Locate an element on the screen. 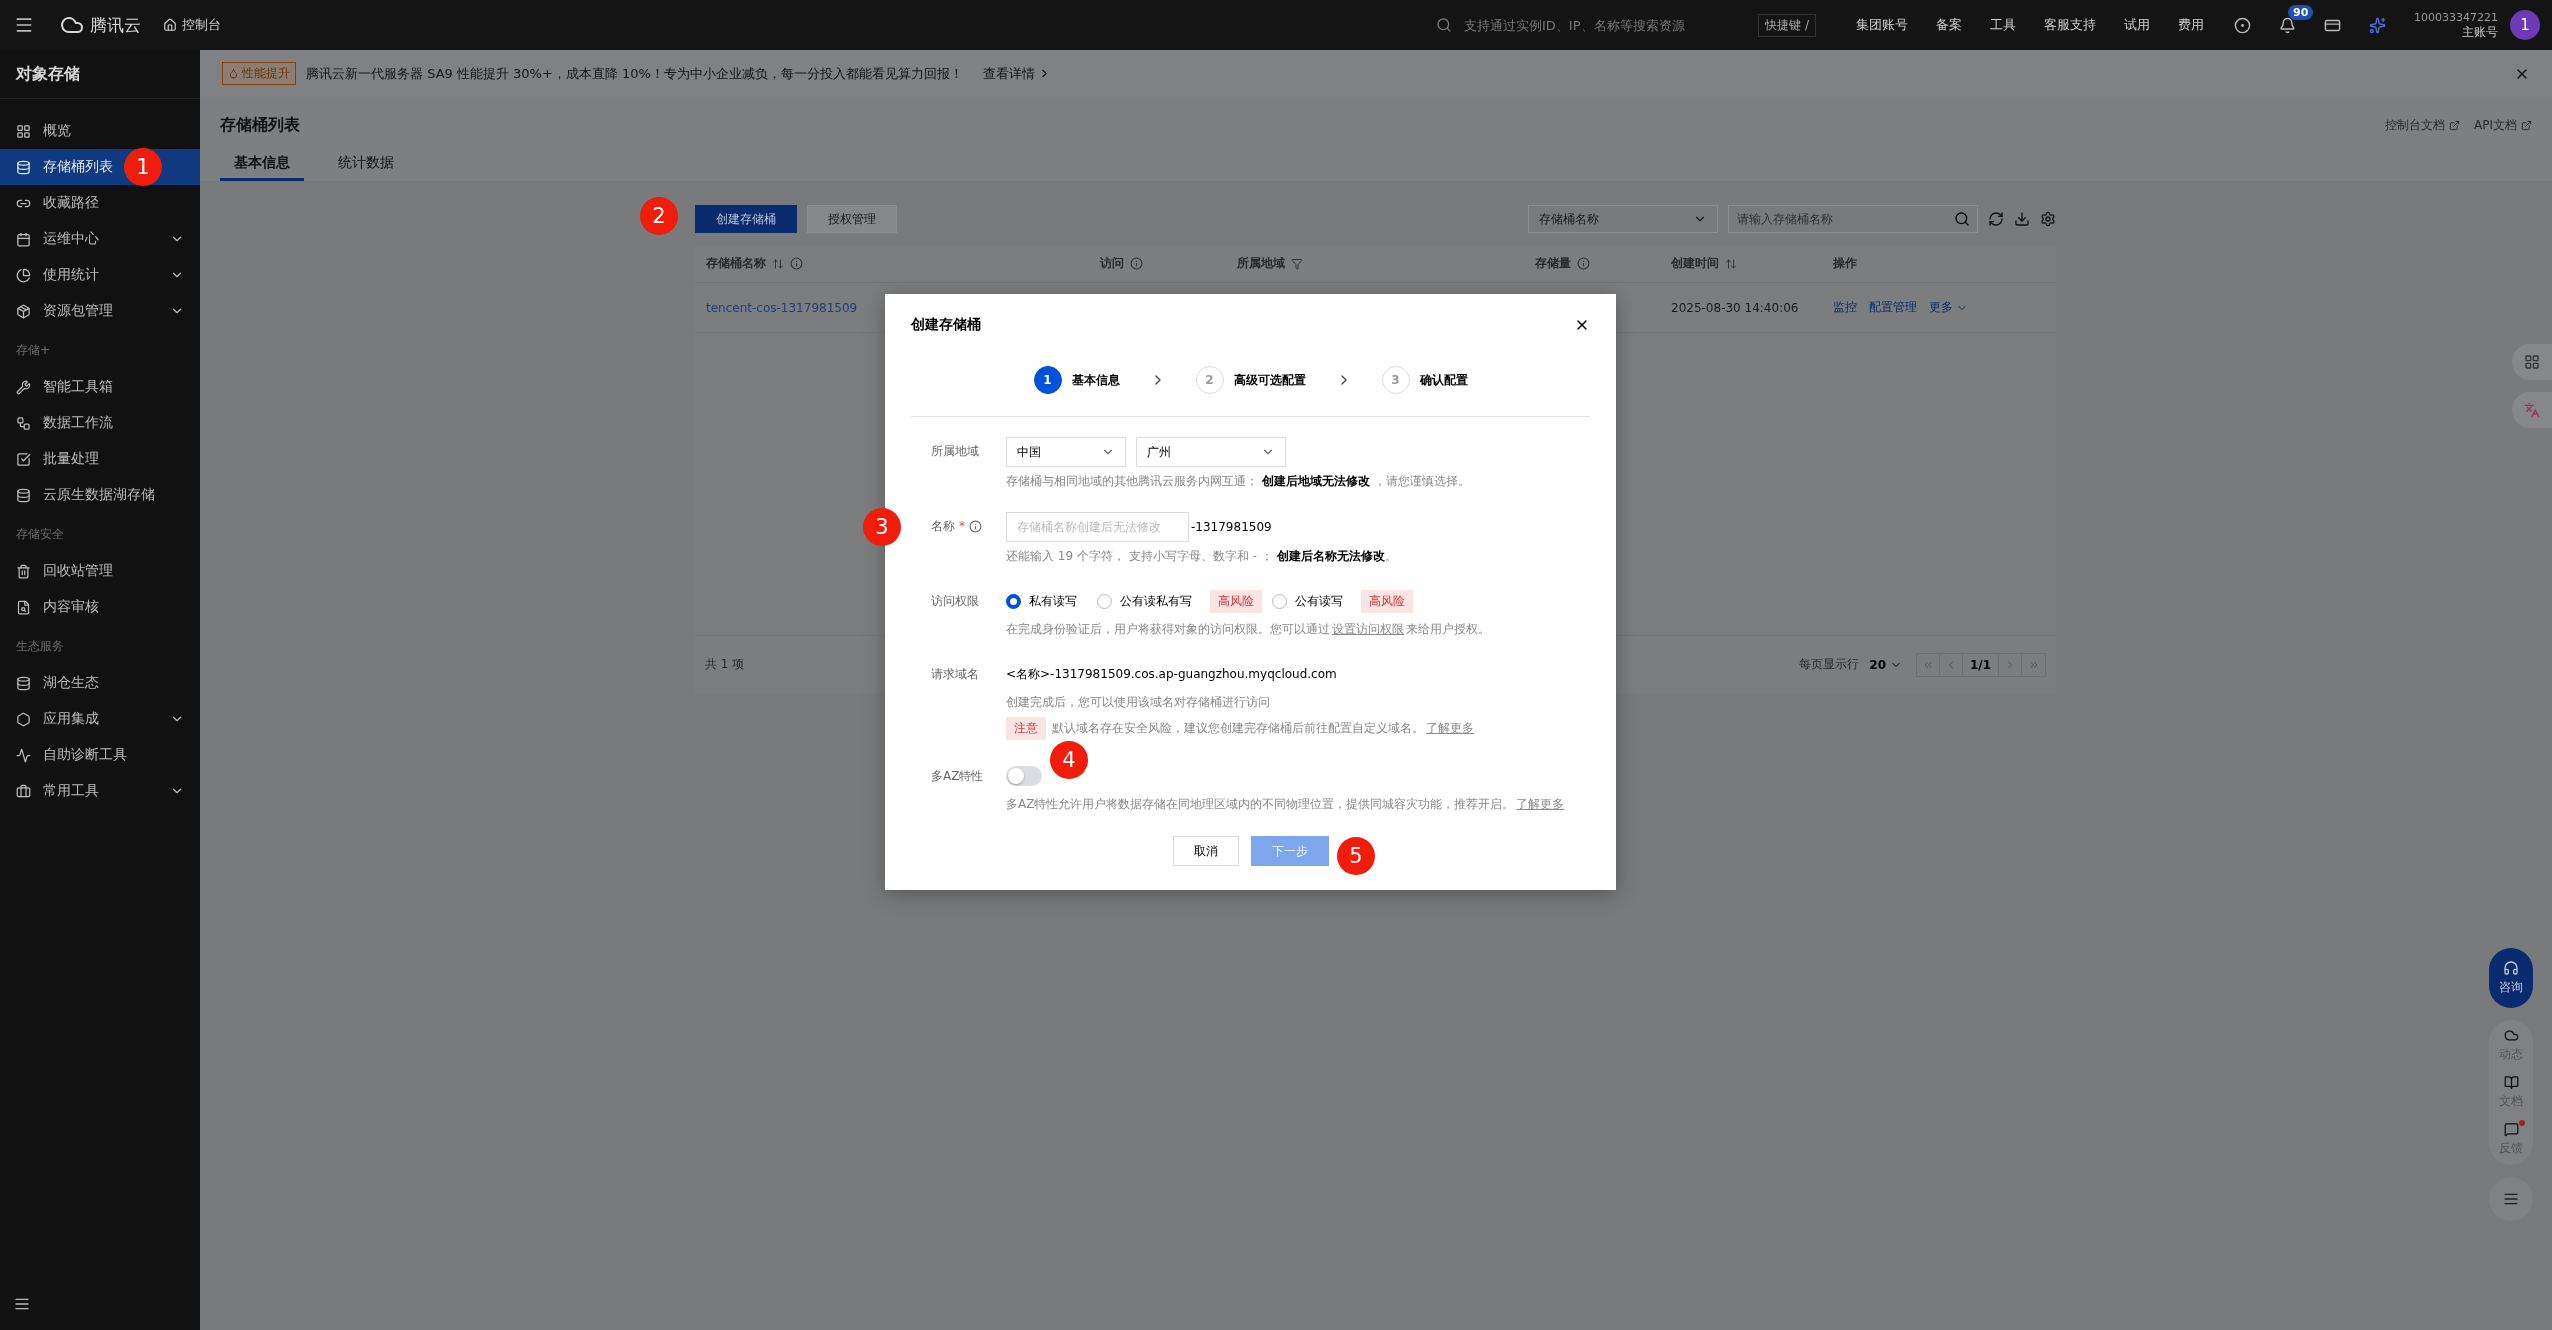  top-nav-link: 工具 is located at coordinates (2003, 25).